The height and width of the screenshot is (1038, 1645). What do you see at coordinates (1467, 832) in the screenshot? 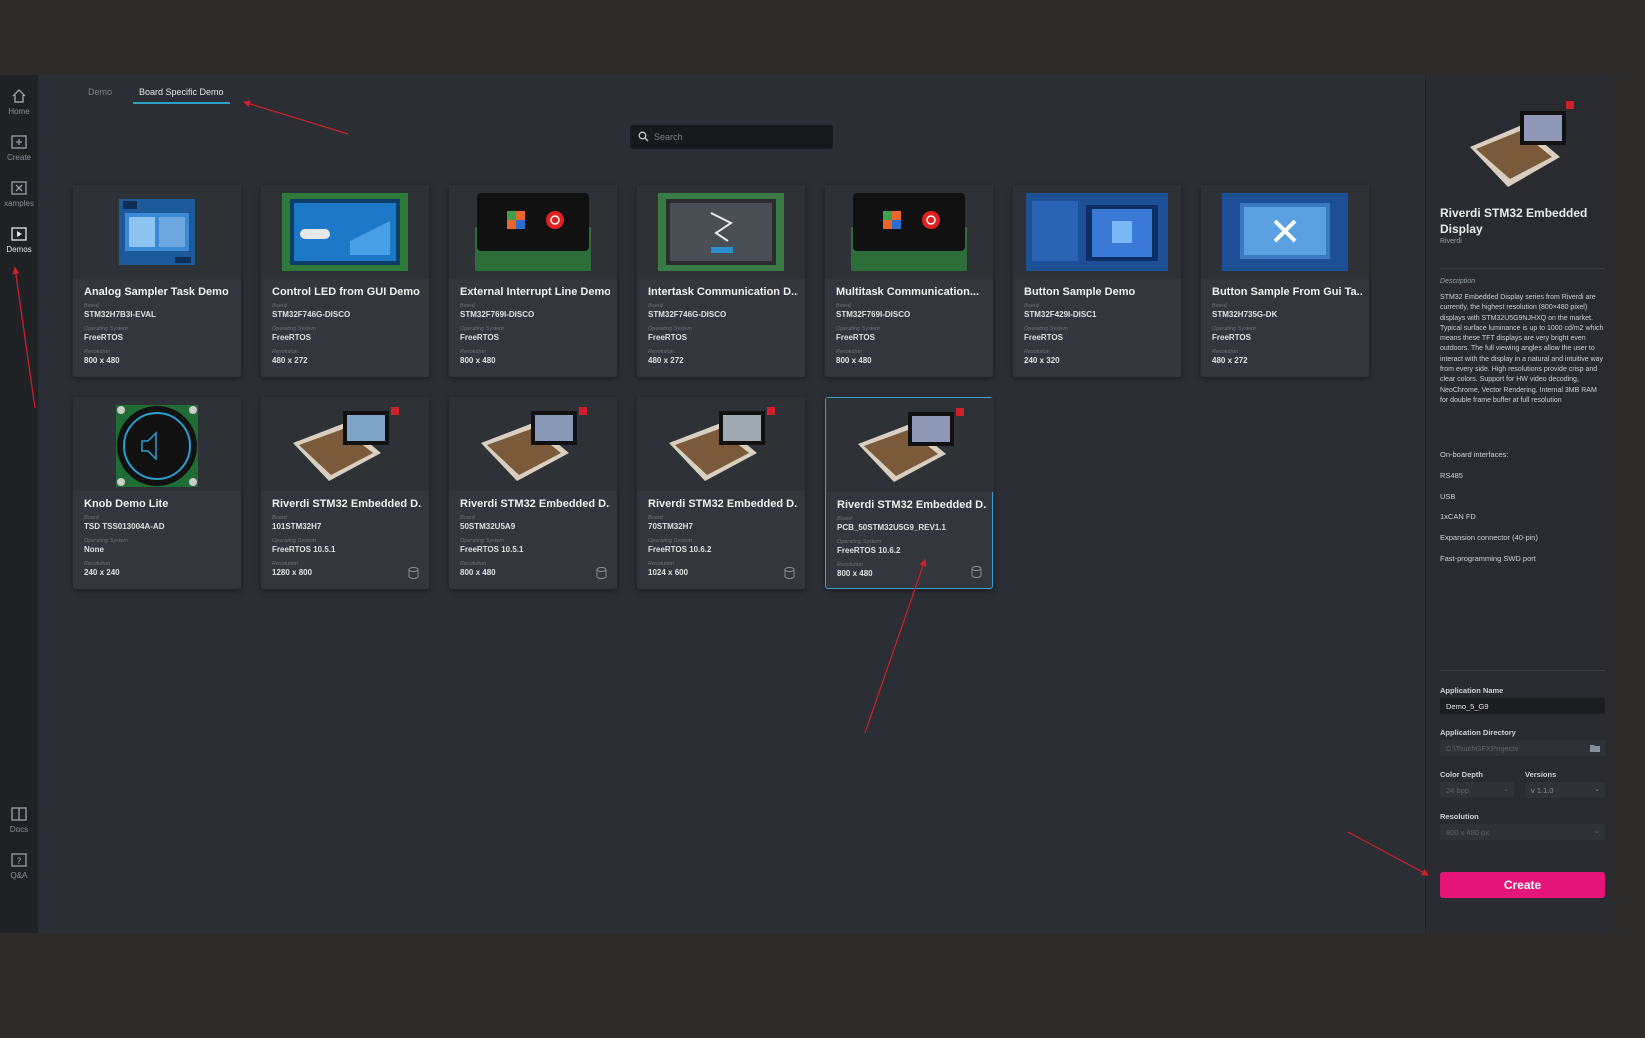
I see `resolution-field-value: 800 x 480 px` at bounding box center [1467, 832].